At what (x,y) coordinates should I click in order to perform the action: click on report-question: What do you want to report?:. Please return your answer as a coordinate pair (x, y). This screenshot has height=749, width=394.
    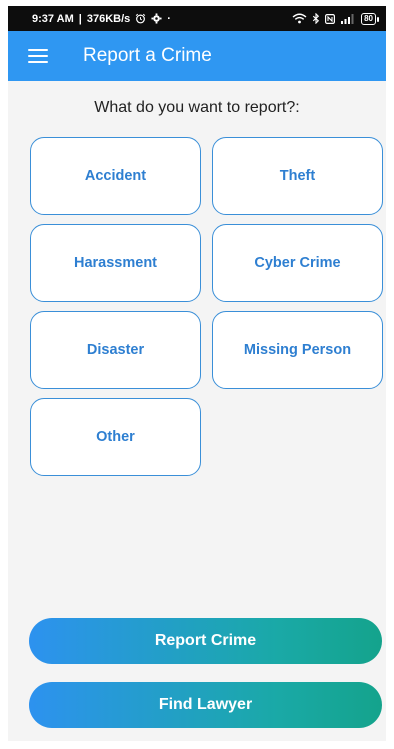
    Looking at the image, I should click on (197, 107).